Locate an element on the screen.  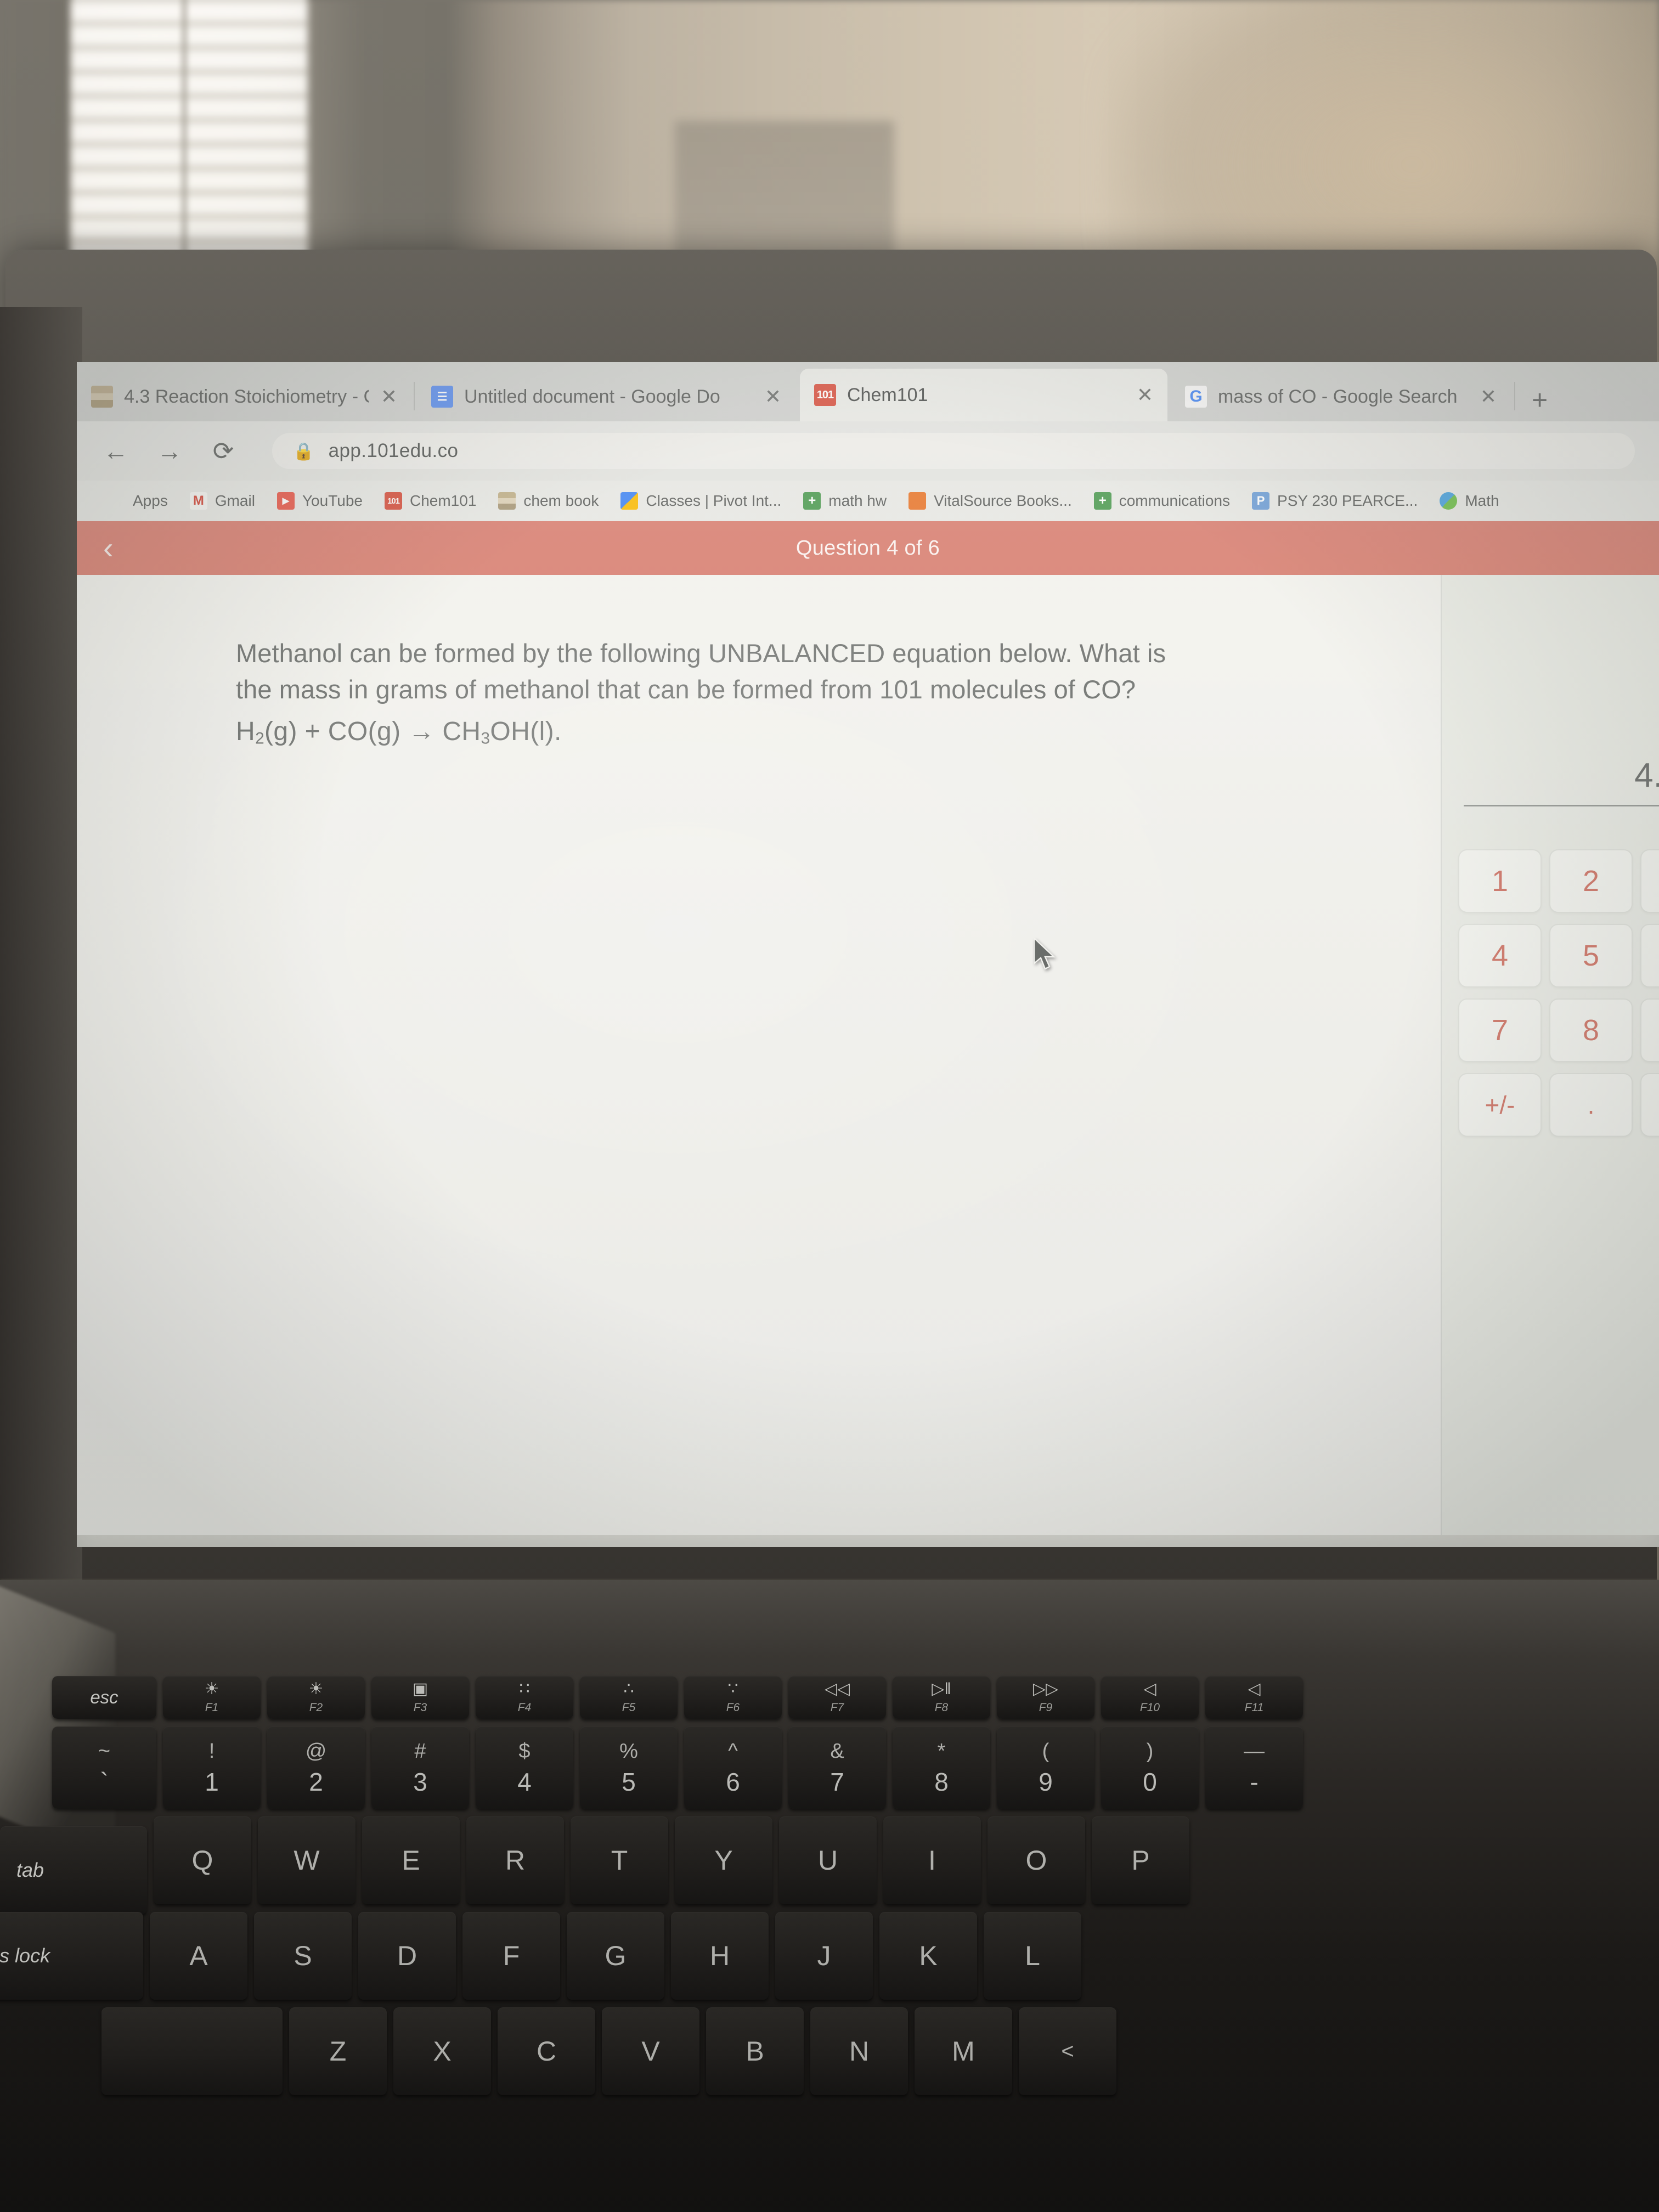
key-esc: esc is located at coordinates (104, 1697).